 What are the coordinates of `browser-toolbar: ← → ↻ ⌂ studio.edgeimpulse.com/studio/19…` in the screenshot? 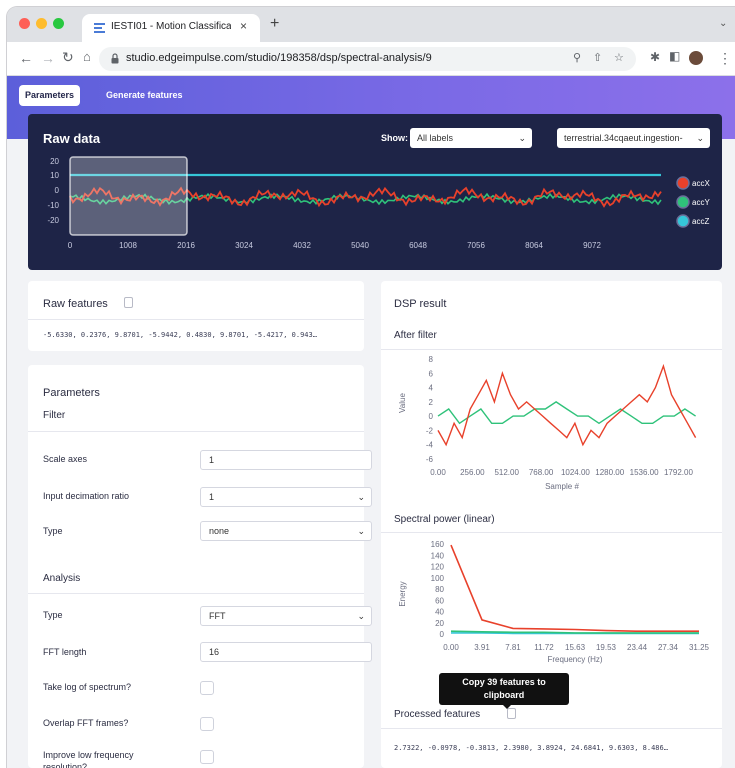 It's located at (371, 59).